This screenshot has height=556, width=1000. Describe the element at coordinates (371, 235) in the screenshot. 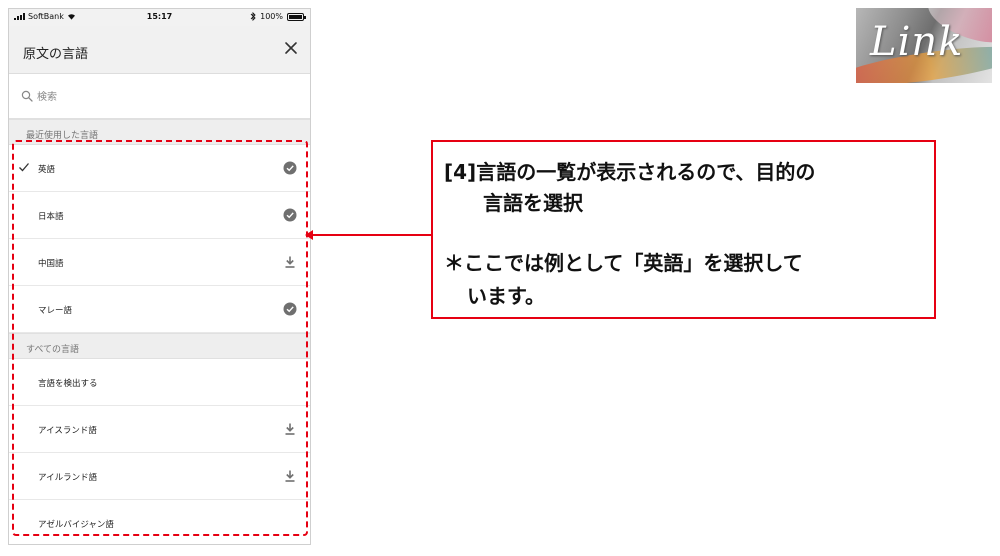

I see `connector-line` at that location.